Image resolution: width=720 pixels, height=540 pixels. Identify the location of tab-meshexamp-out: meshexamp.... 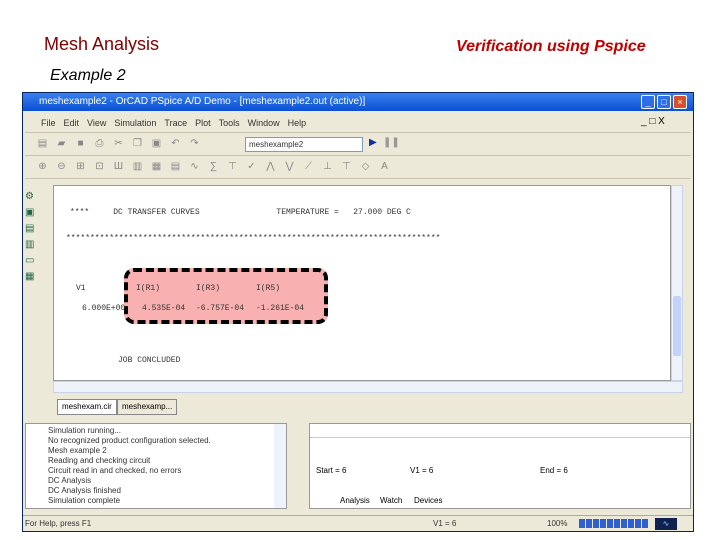
(147, 407).